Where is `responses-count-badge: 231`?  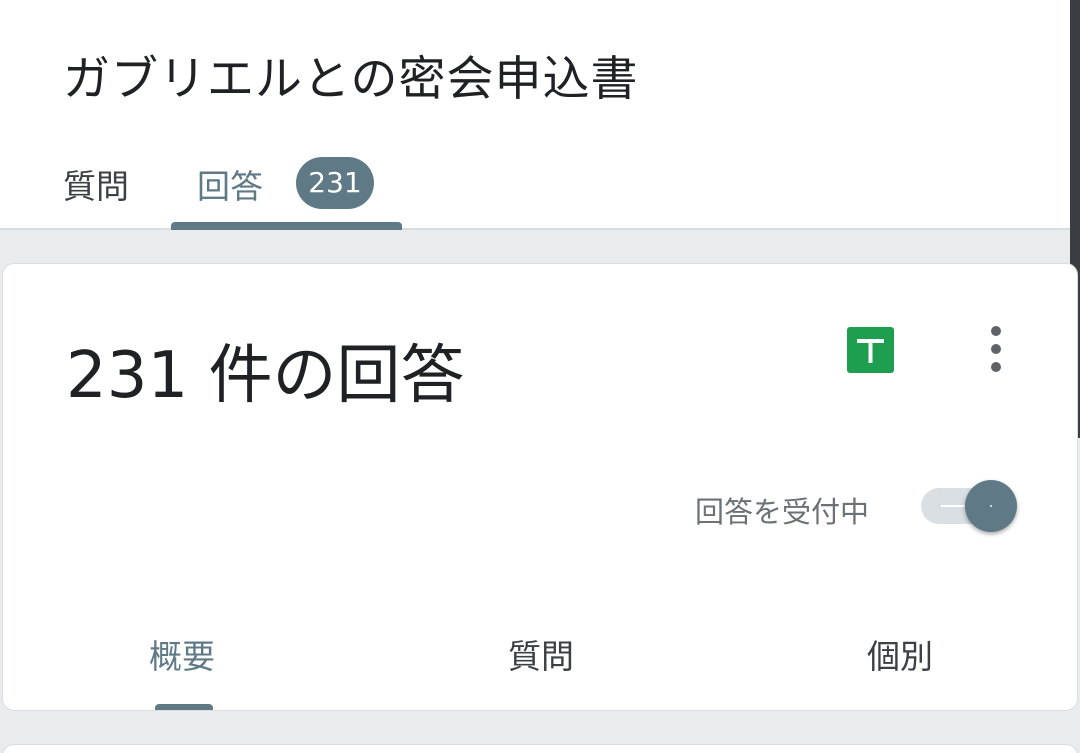 responses-count-badge: 231 is located at coordinates (335, 183).